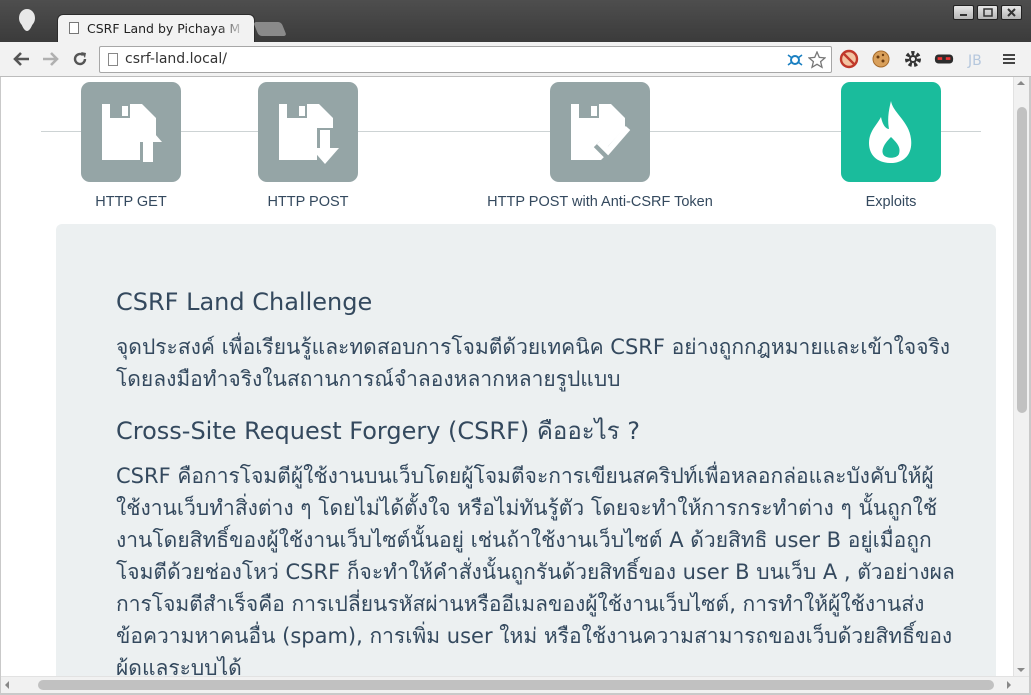 The width and height of the screenshot is (1031, 695). I want to click on extension-jb-button: JB, so click(977, 59).